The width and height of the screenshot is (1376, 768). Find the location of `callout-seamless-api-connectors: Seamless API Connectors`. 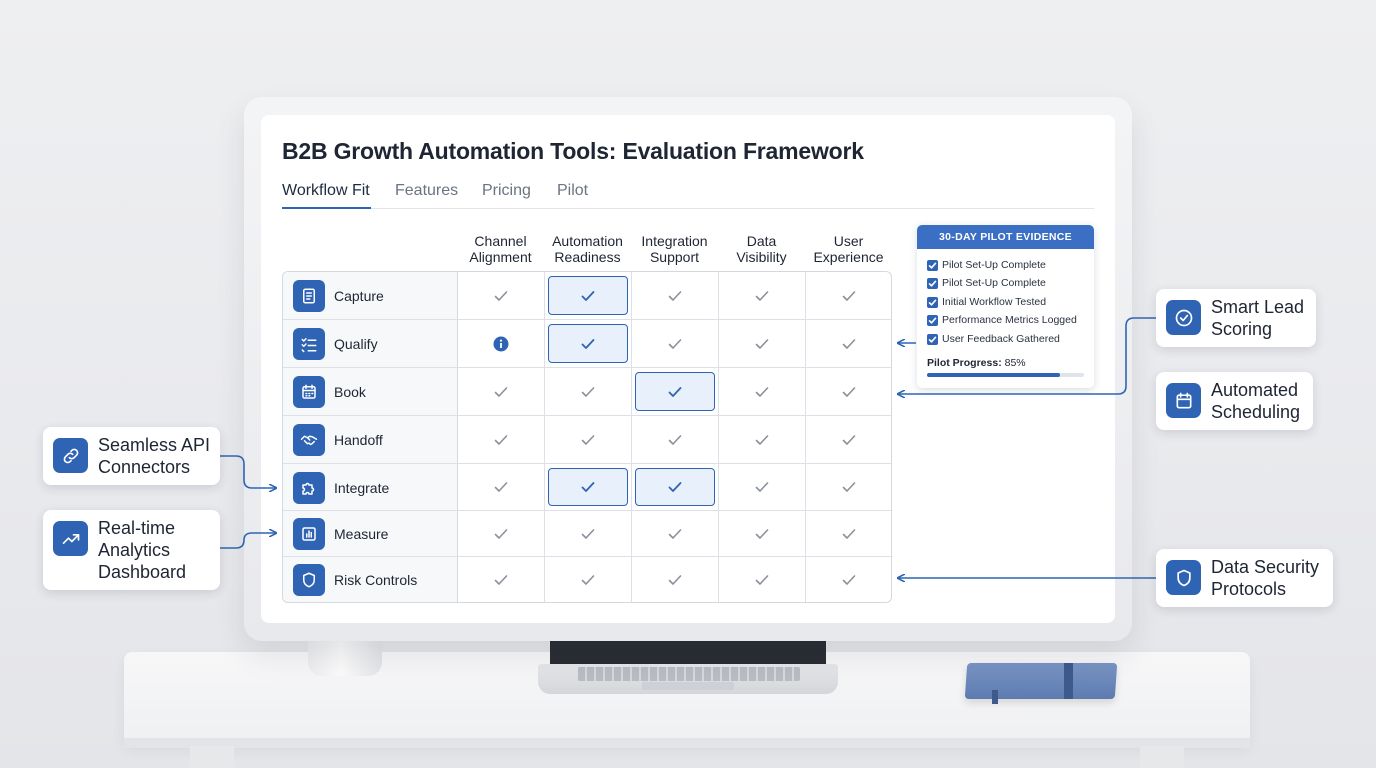

callout-seamless-api-connectors: Seamless API Connectors is located at coordinates (131, 456).